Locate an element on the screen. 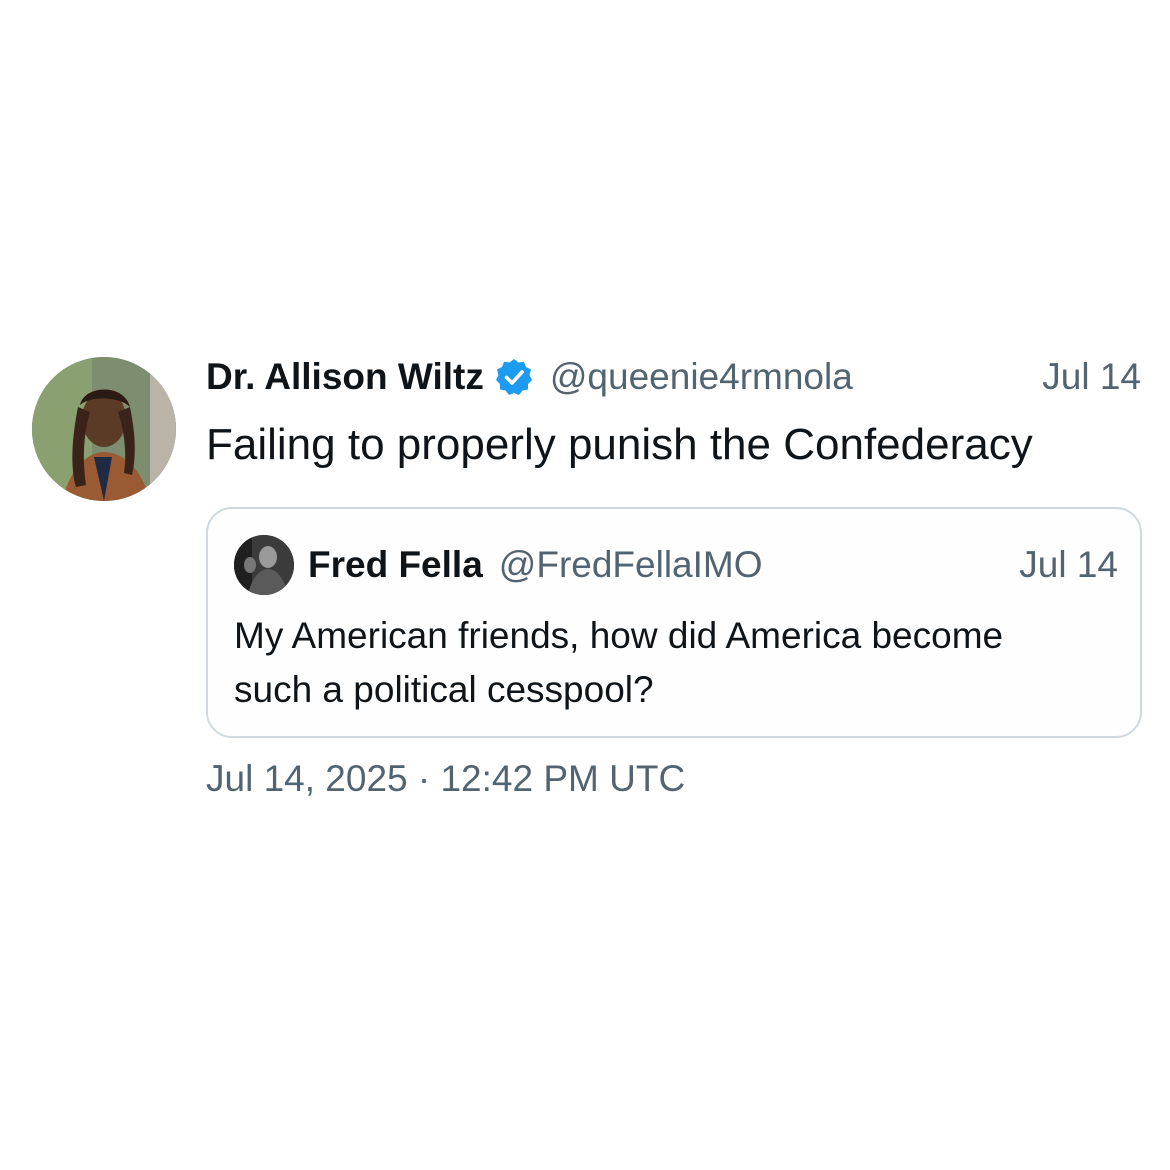 This screenshot has width=1170, height=1170. quoted-author-avatar is located at coordinates (264, 565).